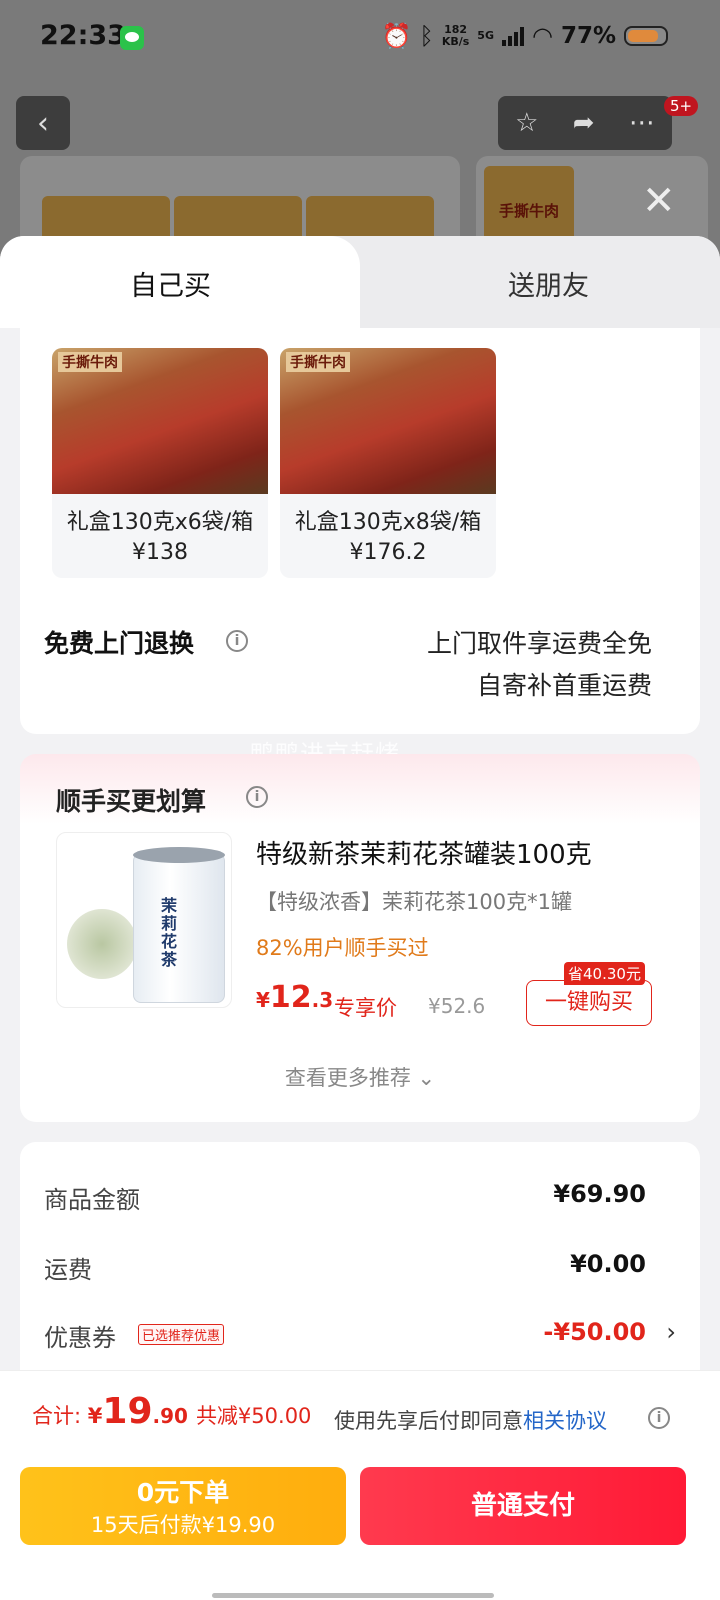  I want to click on tea-product-image: 茉莉花茶, so click(144, 920).